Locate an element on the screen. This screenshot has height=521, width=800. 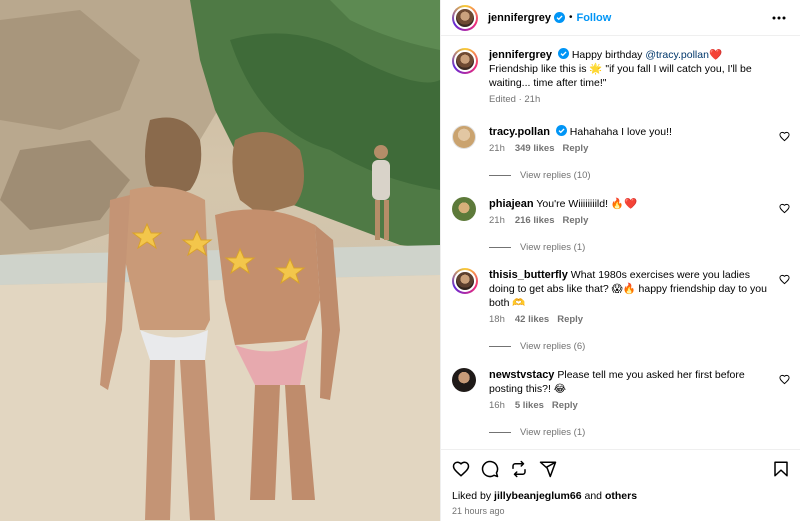
view-replies-label: View replies (10) is located at coordinates (555, 175).